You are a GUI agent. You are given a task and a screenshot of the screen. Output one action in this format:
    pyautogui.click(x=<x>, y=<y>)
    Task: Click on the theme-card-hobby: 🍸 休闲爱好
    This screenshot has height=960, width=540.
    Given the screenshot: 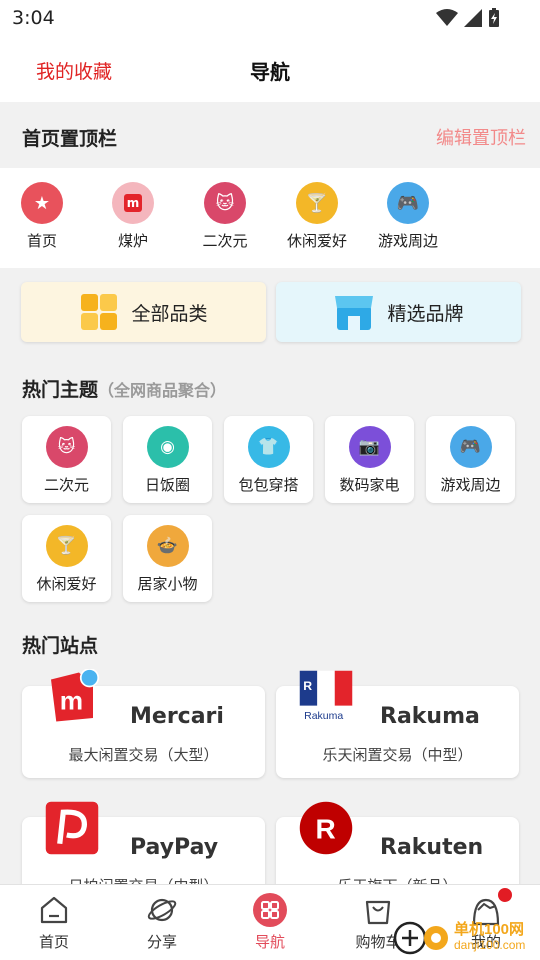 What is the action you would take?
    pyautogui.click(x=66, y=558)
    